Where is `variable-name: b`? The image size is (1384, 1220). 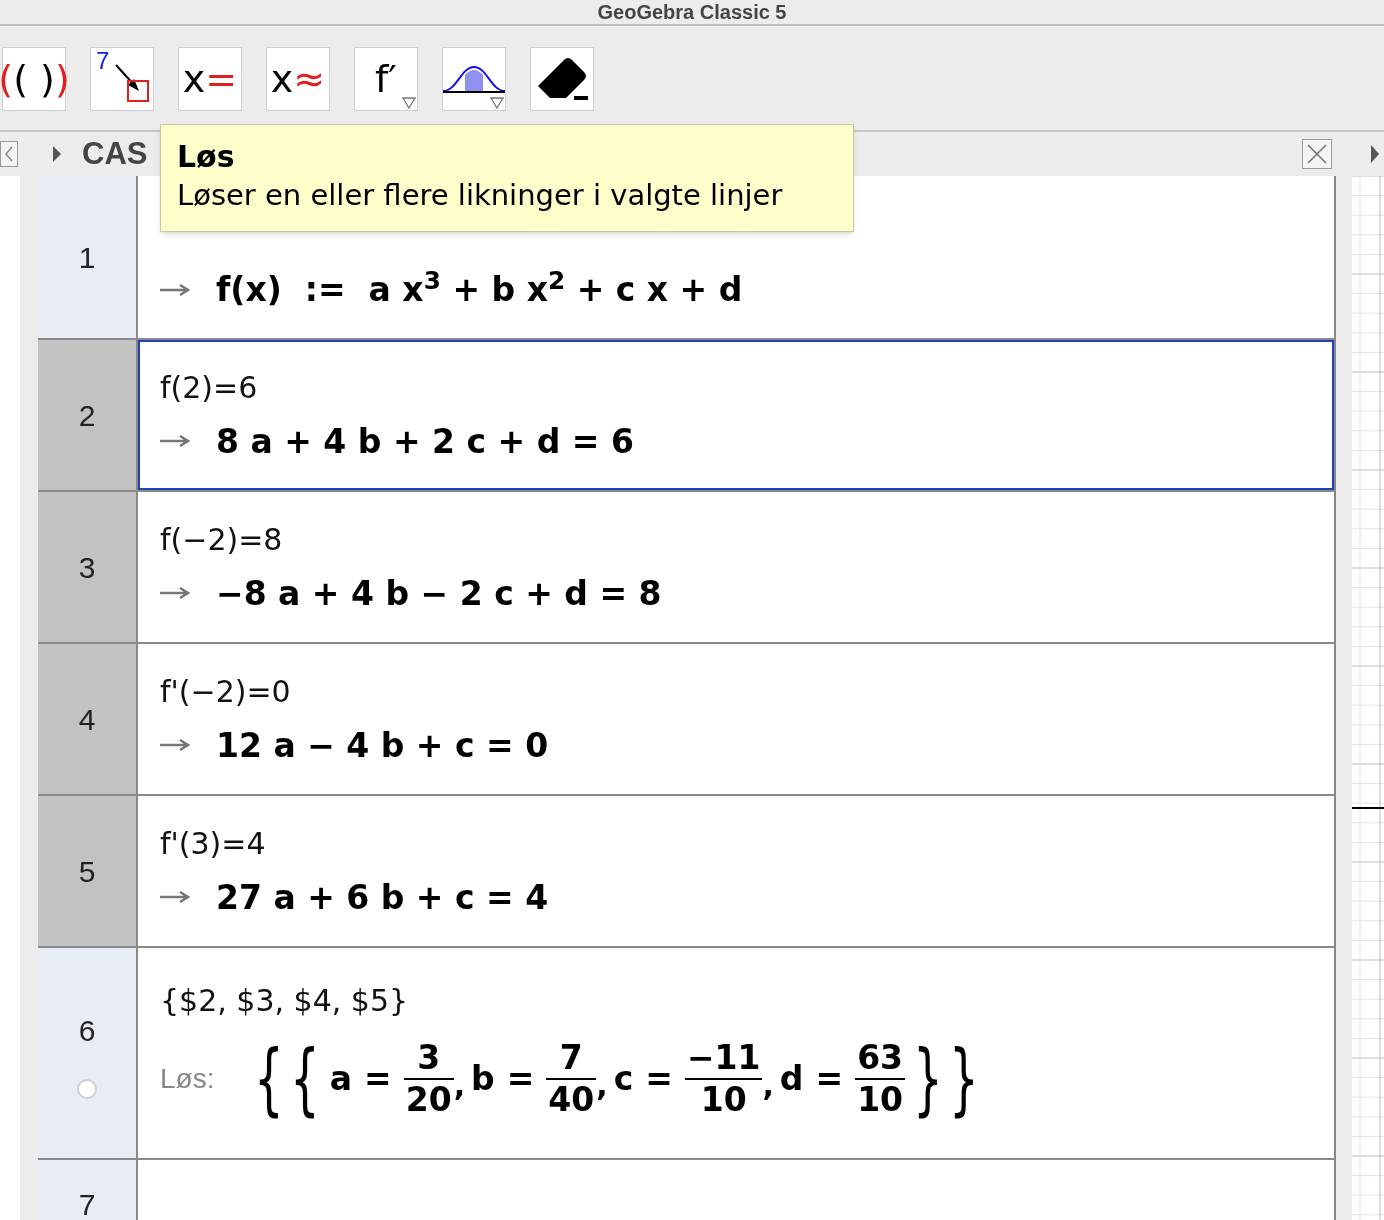 variable-name: b is located at coordinates (483, 1079).